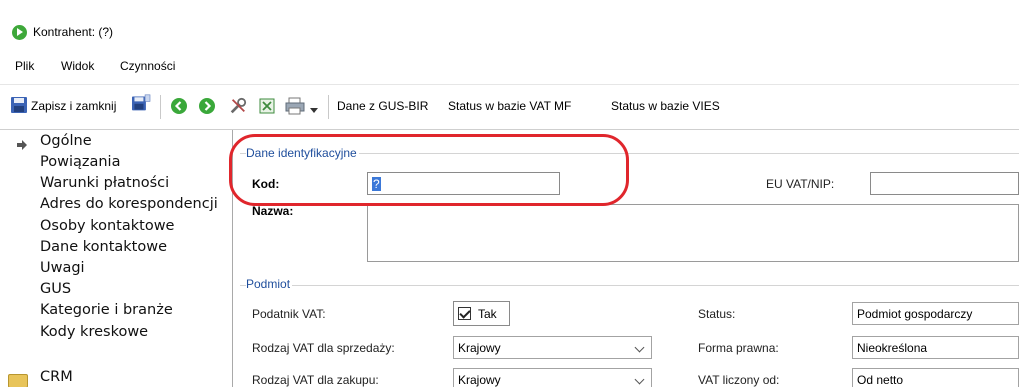 This screenshot has height=387, width=1019. Describe the element at coordinates (479, 380) in the screenshot. I see `rodzaj-vat-zakupu-value: Krajowy` at that location.